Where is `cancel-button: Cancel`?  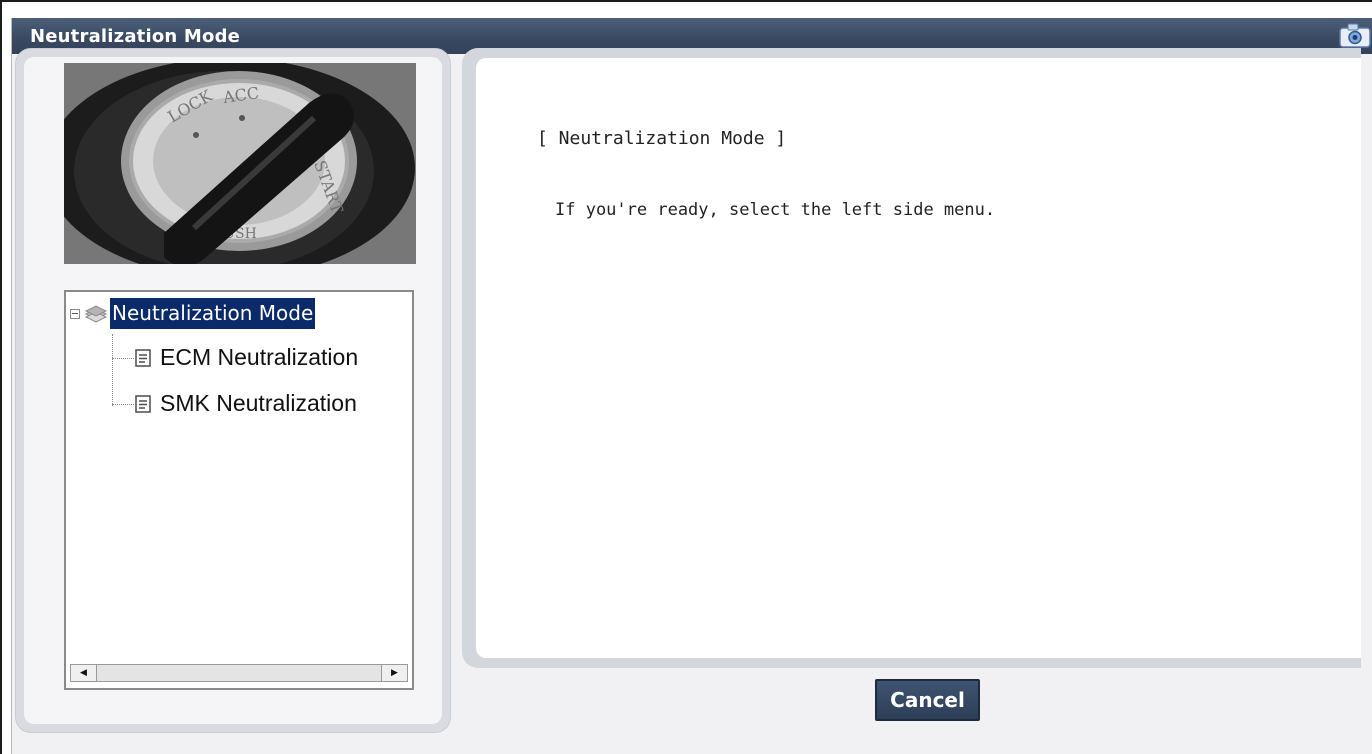
cancel-button: Cancel is located at coordinates (927, 700).